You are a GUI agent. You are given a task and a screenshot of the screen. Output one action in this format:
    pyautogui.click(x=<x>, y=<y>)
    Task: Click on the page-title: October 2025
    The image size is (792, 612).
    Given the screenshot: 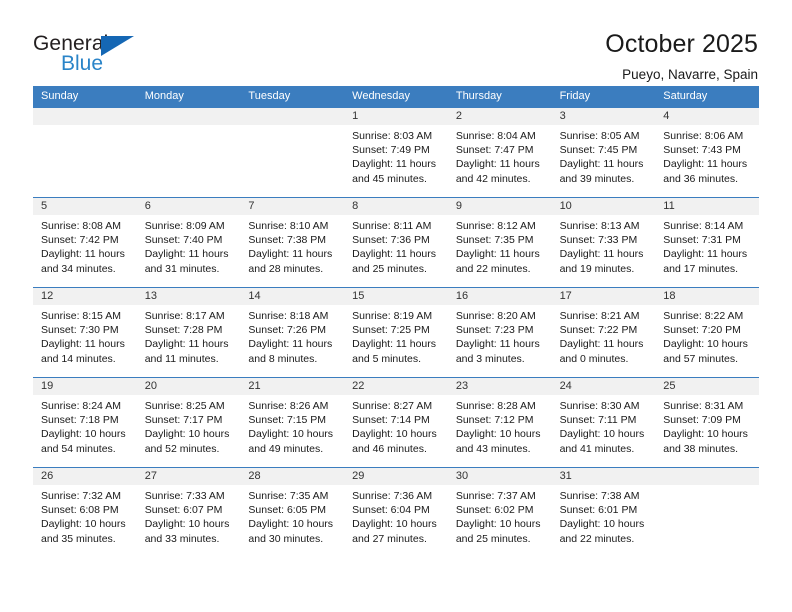 What is the action you would take?
    pyautogui.click(x=681, y=44)
    